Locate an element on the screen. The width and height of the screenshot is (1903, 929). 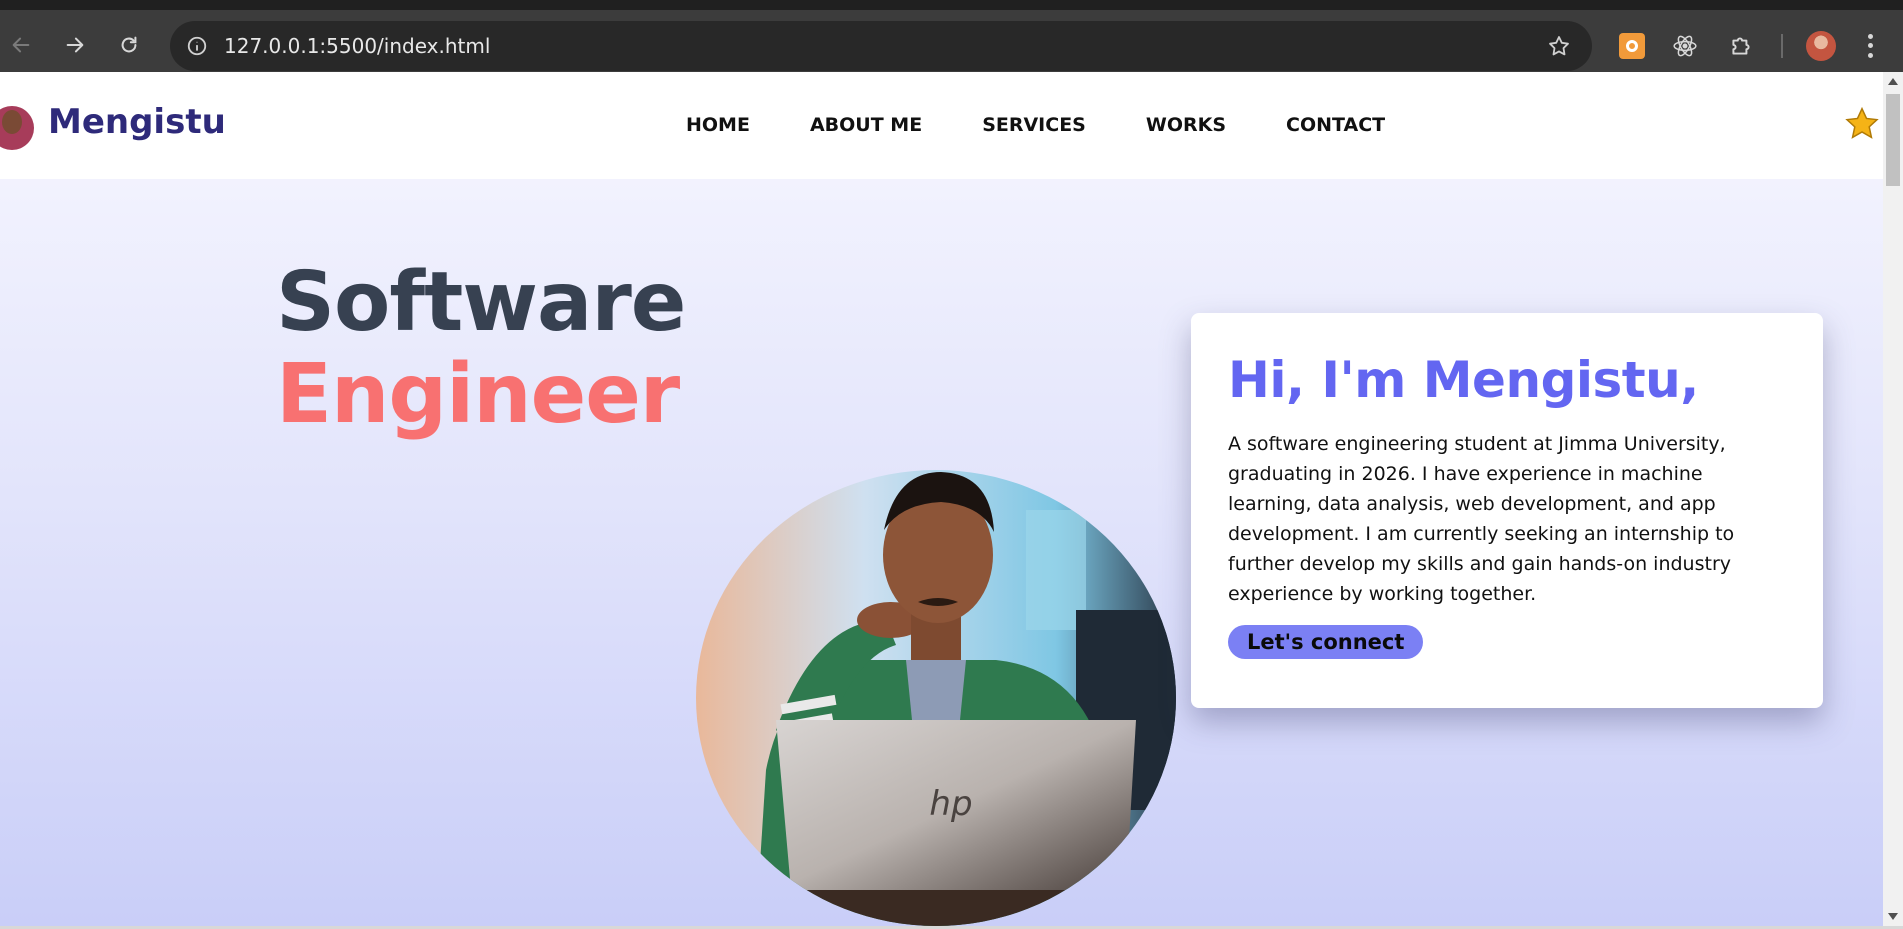
profile-photo-illustration: hp is located at coordinates (936, 698).